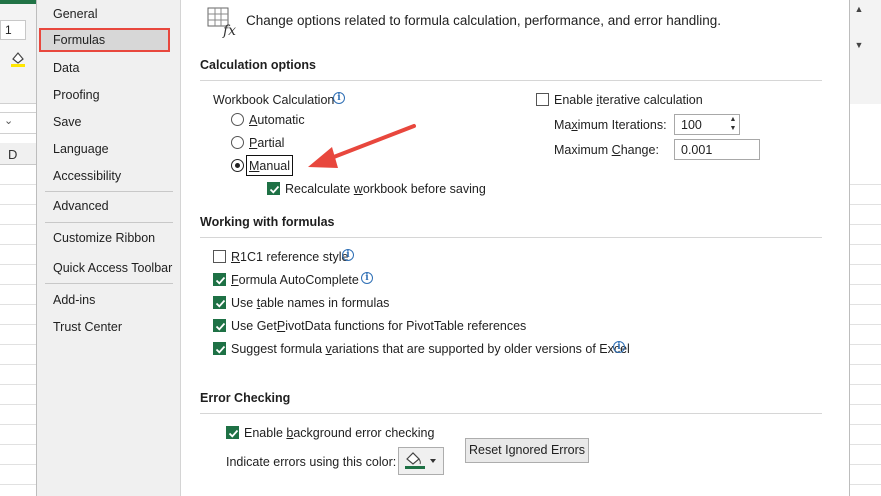 The image size is (881, 496). I want to click on nav-item-accessibility: Accessibility, so click(110, 176).